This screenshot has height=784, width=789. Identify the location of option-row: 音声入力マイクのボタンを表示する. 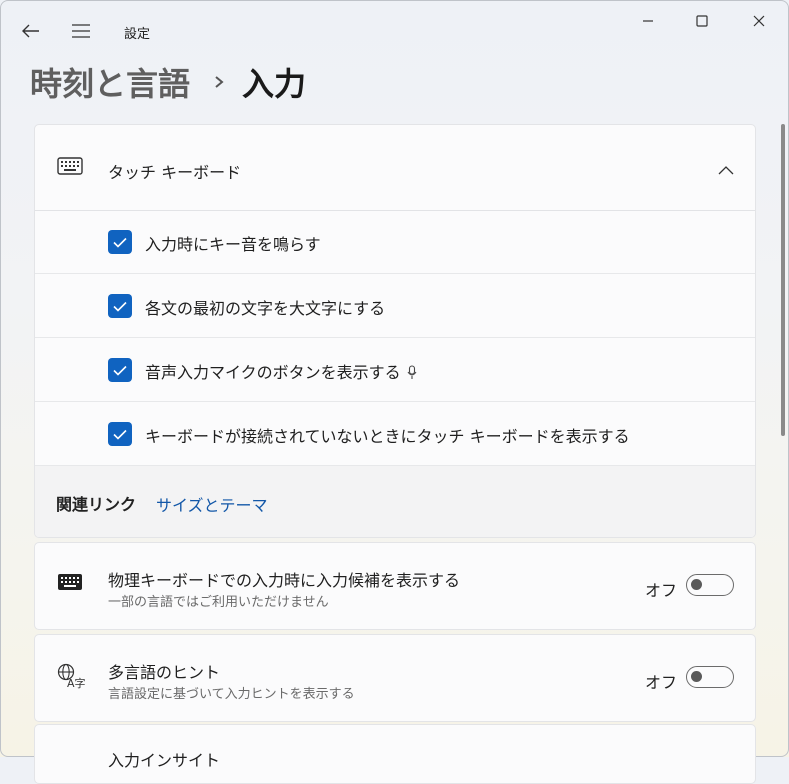
(395, 370).